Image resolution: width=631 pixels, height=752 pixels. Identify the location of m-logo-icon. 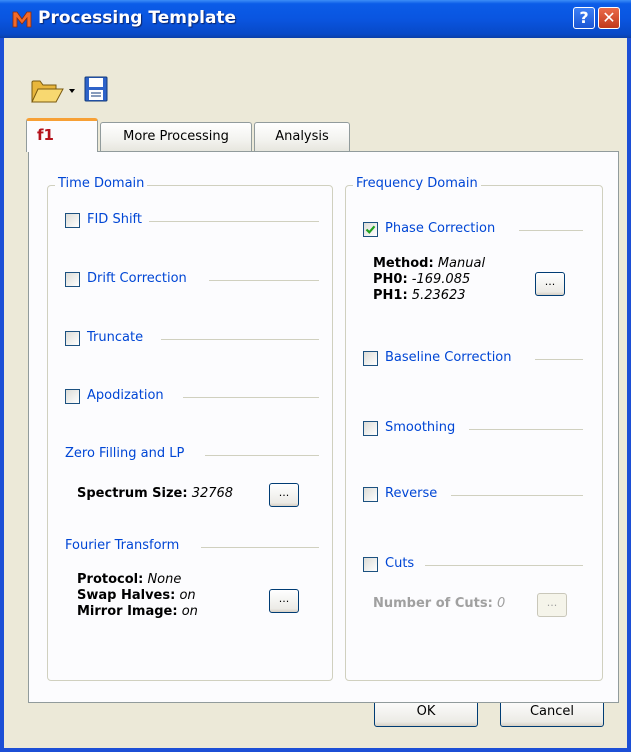
(22, 19).